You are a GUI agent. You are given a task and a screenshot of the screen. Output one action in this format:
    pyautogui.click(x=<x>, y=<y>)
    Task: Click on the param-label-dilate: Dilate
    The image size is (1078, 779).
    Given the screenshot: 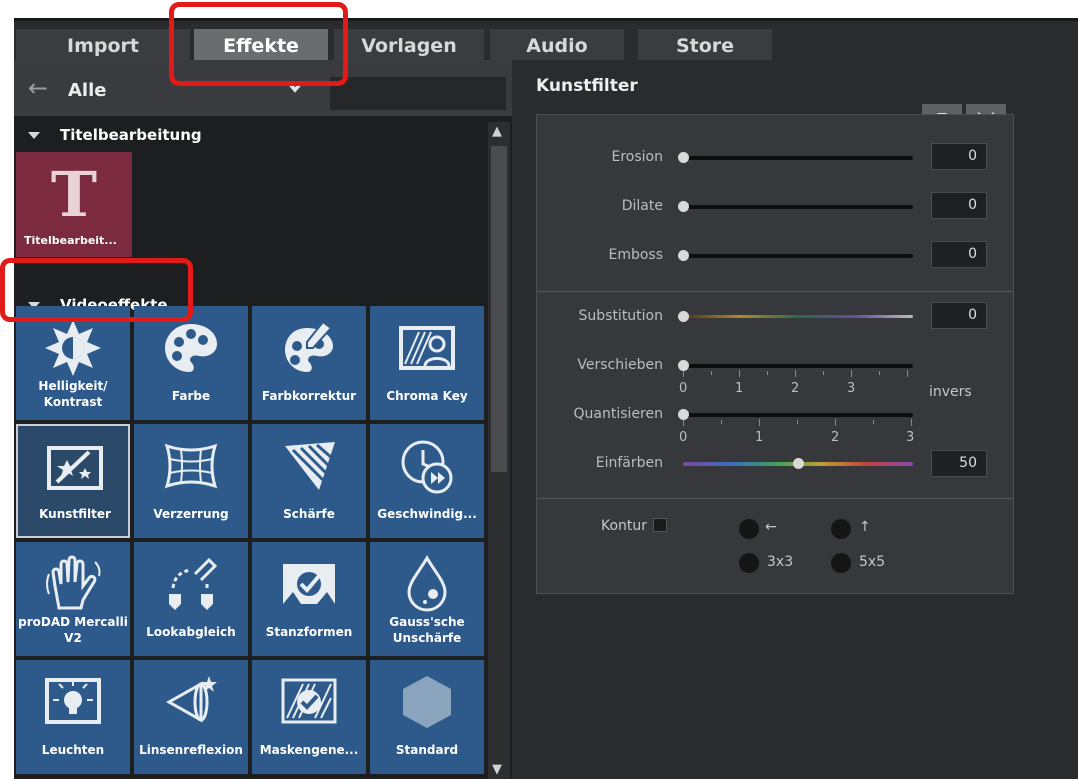 What is the action you would take?
    pyautogui.click(x=642, y=206)
    